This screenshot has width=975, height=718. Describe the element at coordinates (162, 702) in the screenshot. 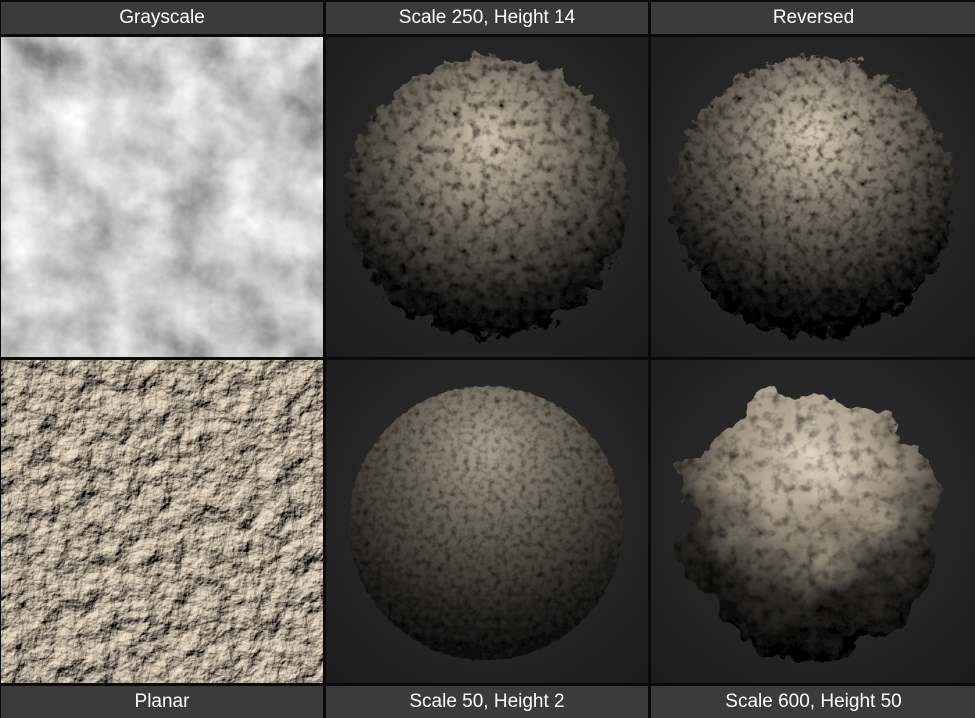

I see `label-planar: Planar` at that location.